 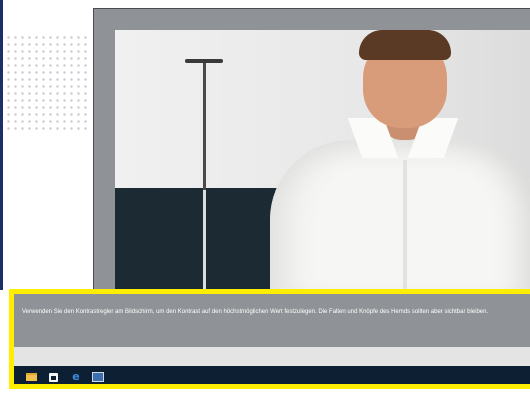 What do you see at coordinates (204, 240) in the screenshot?
I see `photo-pole-lower` at bounding box center [204, 240].